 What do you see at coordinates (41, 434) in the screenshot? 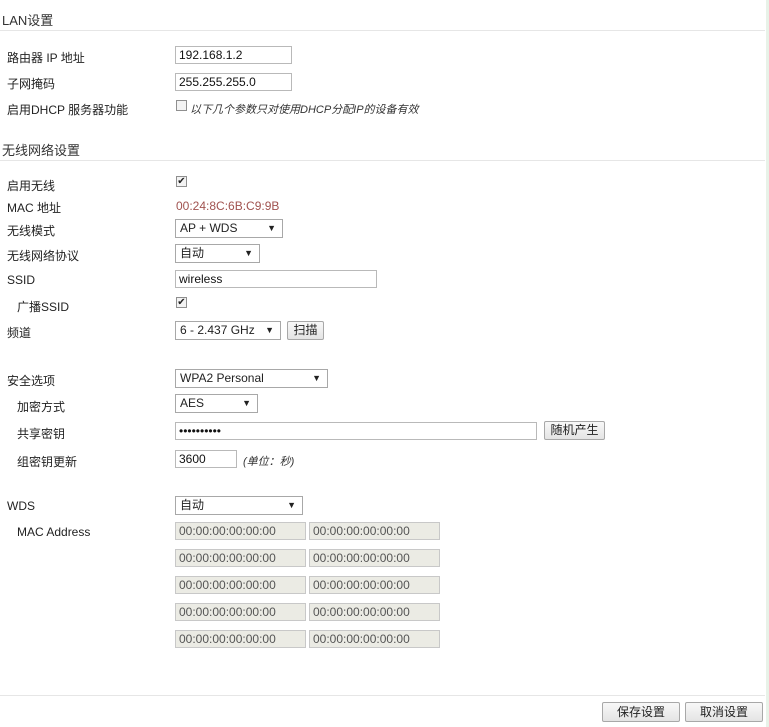
I see `shared-key-label: 共享密钥` at bounding box center [41, 434].